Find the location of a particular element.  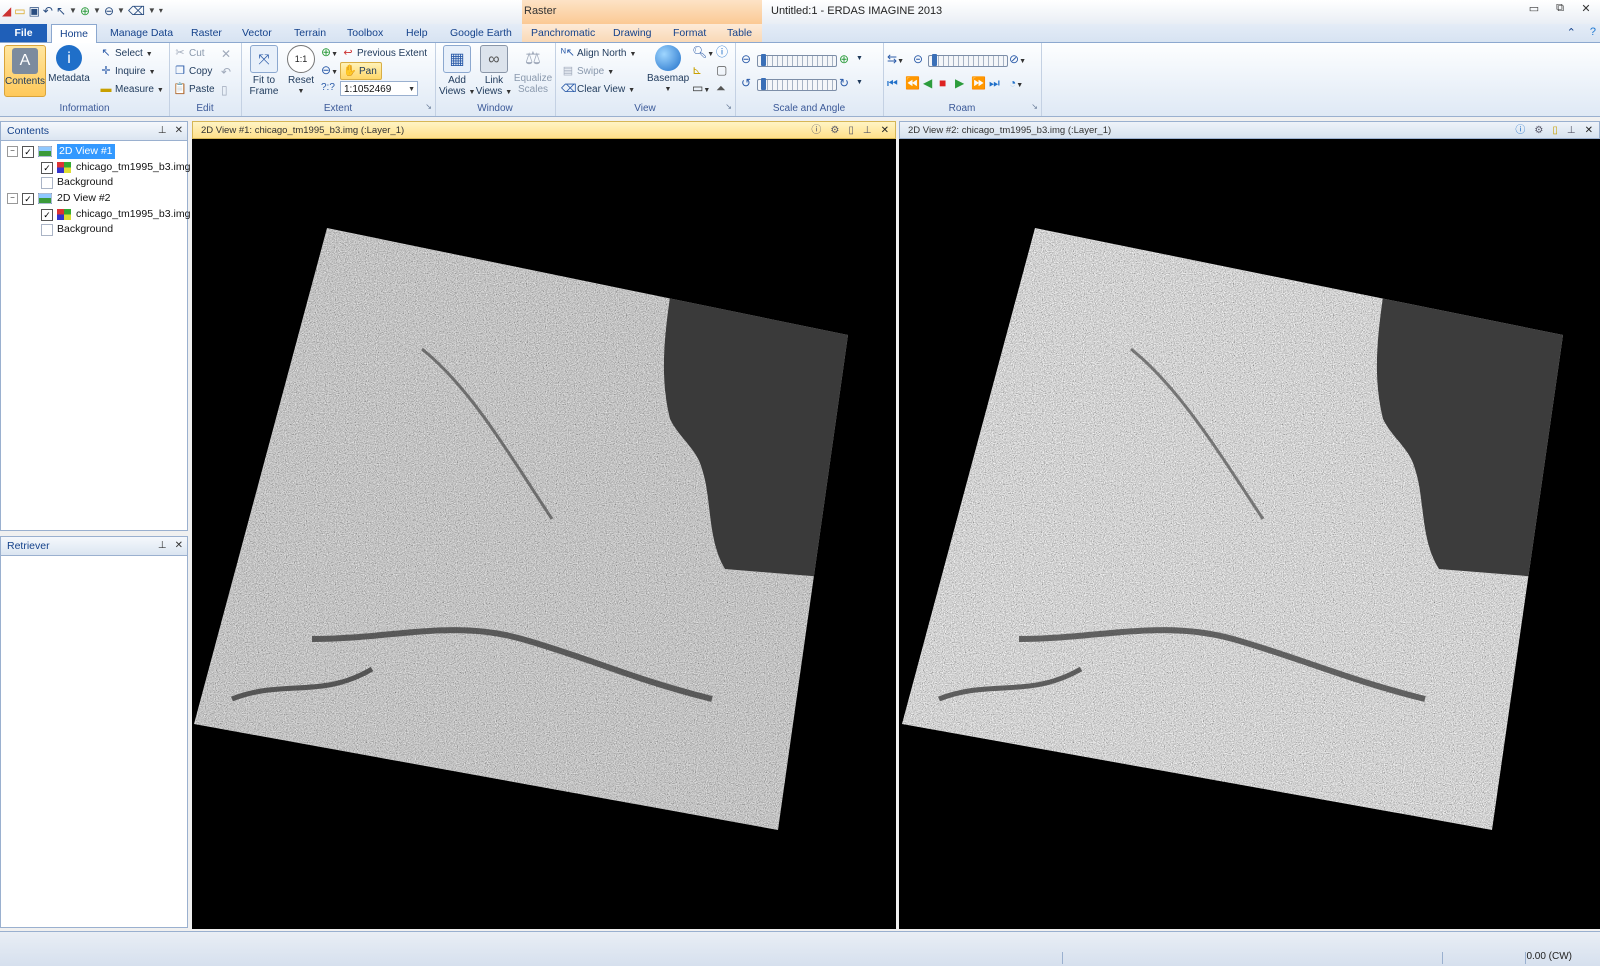

equalize-scales-button: ⚖ Equalize Scales is located at coordinates (533, 70).